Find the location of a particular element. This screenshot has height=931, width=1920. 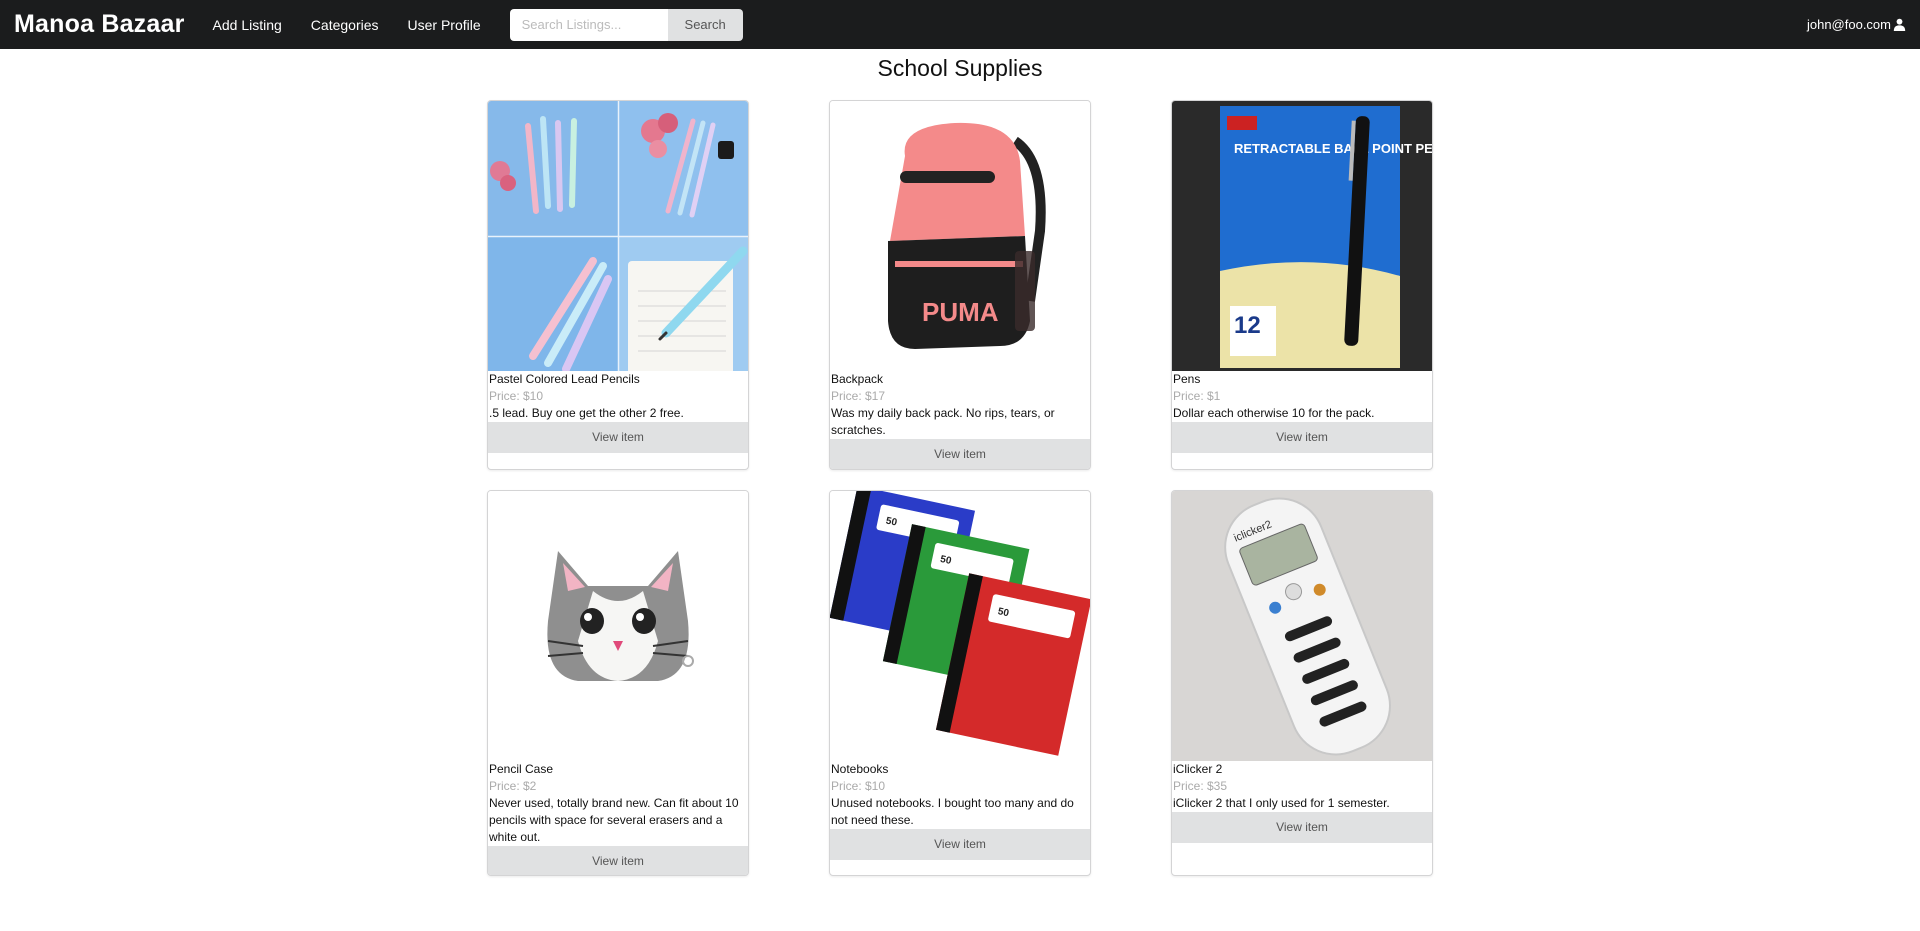

listing-title: Pastel Colored Lead Pencils is located at coordinates (564, 379).